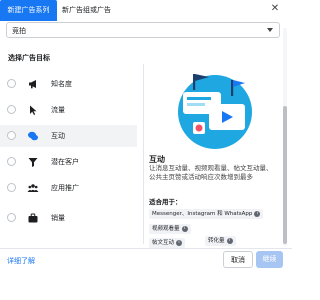 The width and height of the screenshot is (320, 300). I want to click on detail-description: 让消息互动量、视频观看量、帖文互动量、公共主页赞或活动响应次数增到最多, so click(211, 172).